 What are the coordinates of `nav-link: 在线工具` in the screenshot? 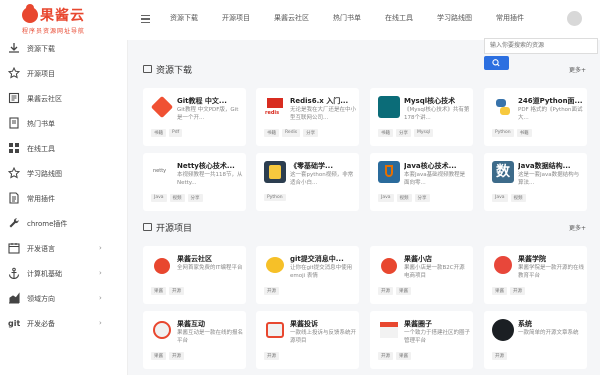 It's located at (399, 18).